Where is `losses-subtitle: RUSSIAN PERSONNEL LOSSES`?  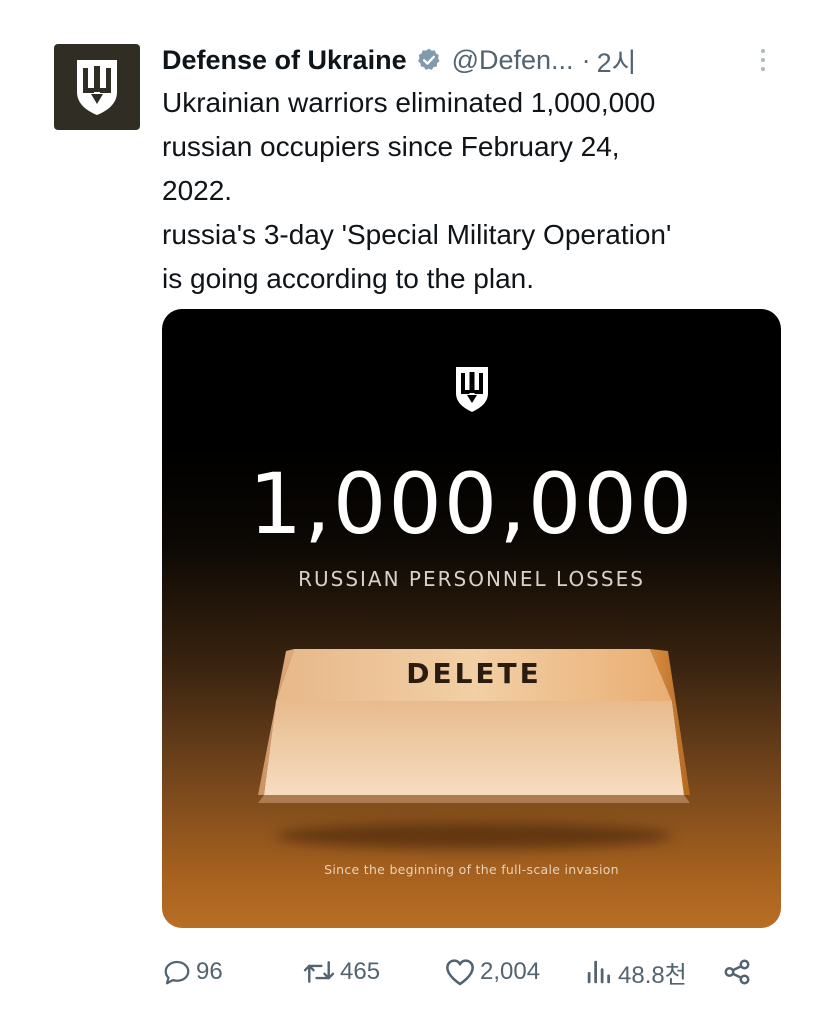
losses-subtitle: RUSSIAN PERSONNEL LOSSES is located at coordinates (471, 579).